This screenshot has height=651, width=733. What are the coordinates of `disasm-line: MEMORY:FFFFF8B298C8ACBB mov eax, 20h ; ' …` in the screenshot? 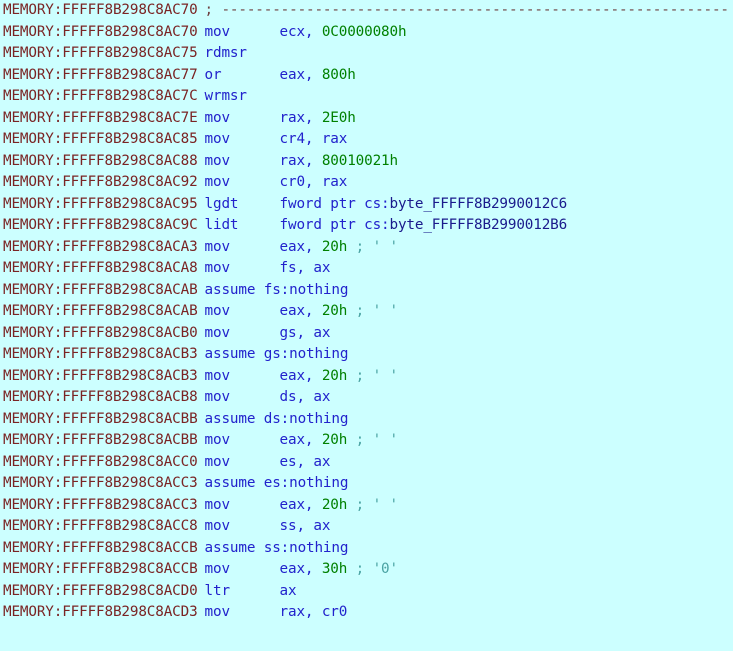 It's located at (366, 441).